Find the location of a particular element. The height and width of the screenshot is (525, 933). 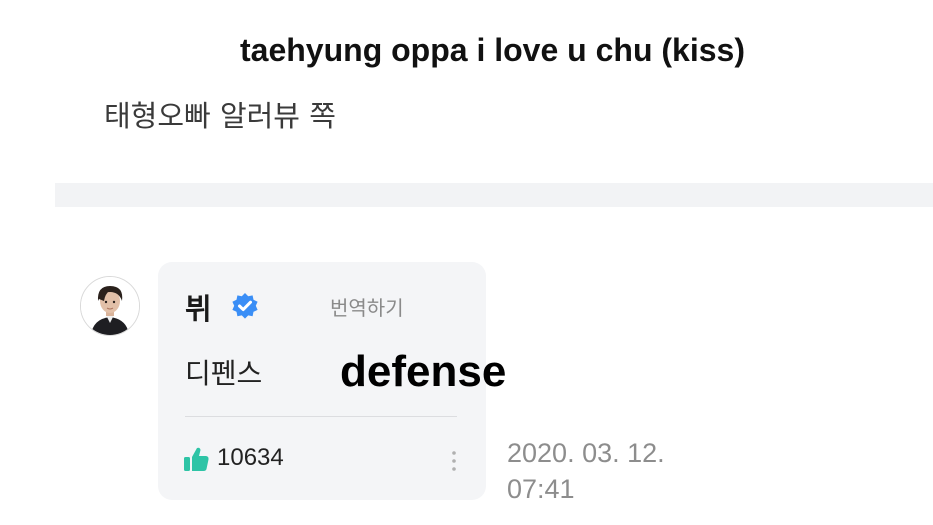

comment-date: 2020. 03. 12. is located at coordinates (586, 453).